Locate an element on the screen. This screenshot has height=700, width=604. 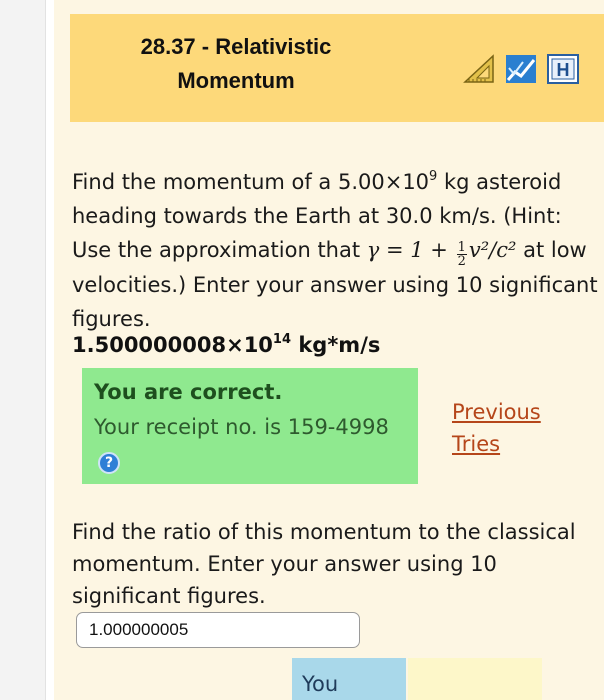
ruler-triangle-icon is located at coordinates (479, 69).